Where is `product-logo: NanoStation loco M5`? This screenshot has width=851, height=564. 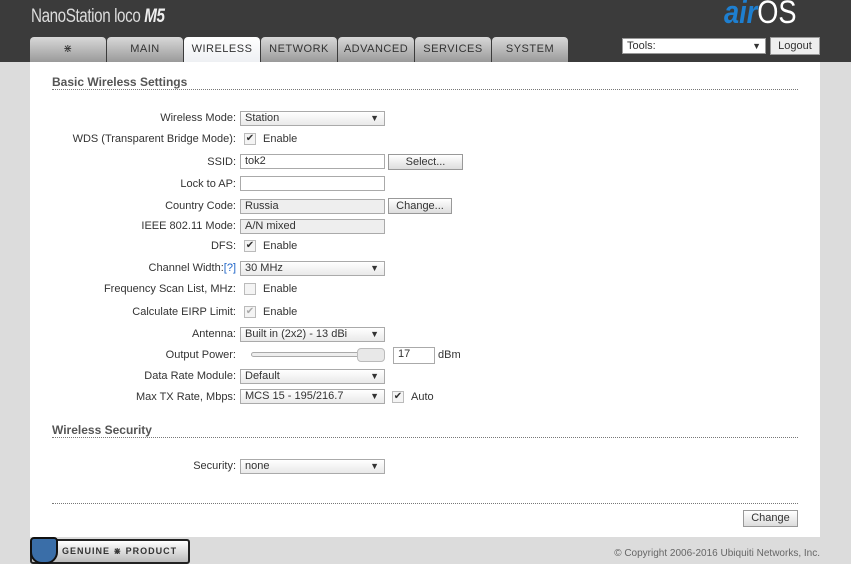 product-logo: NanoStation loco M5 is located at coordinates (98, 16).